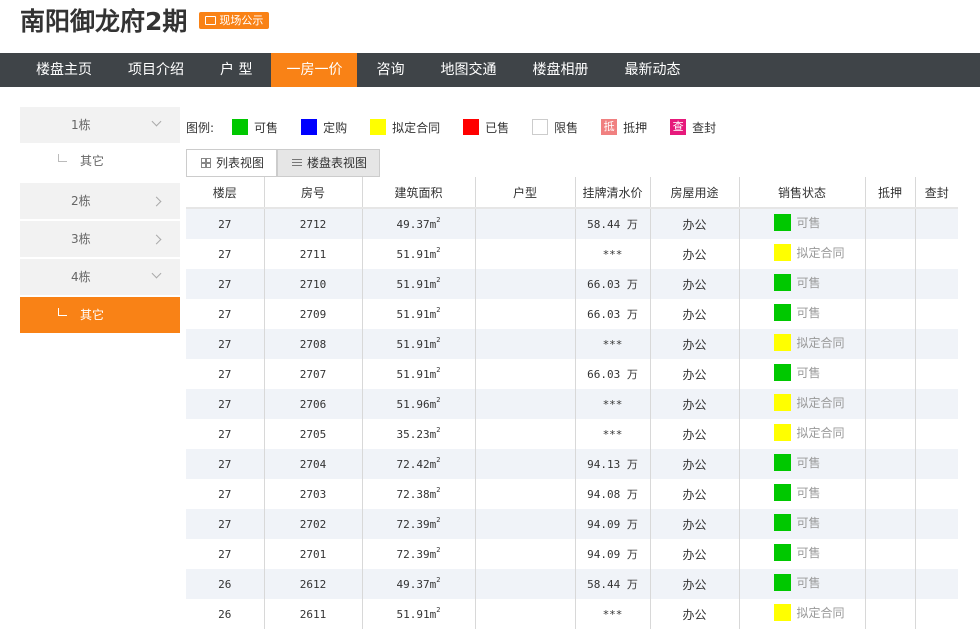  I want to click on nav-album: 楼盘相册, so click(560, 70).